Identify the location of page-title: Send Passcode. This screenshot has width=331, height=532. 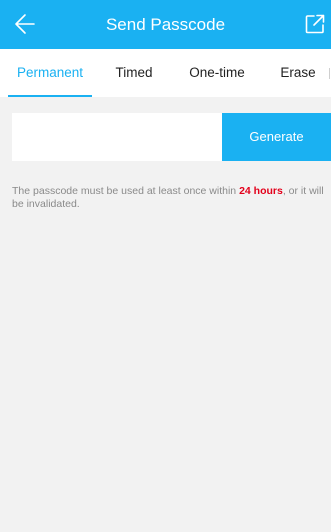
(165, 24).